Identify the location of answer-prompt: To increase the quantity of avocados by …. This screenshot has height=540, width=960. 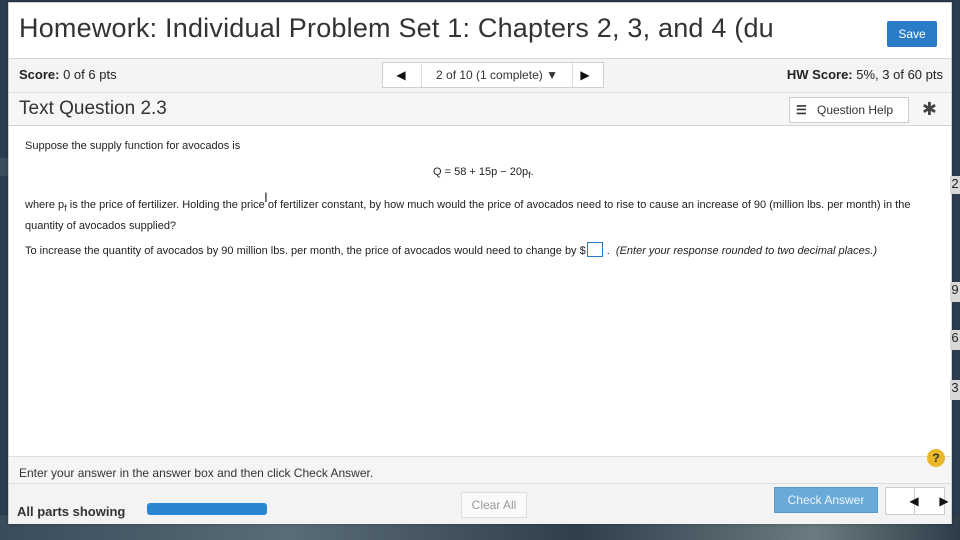
(480, 251).